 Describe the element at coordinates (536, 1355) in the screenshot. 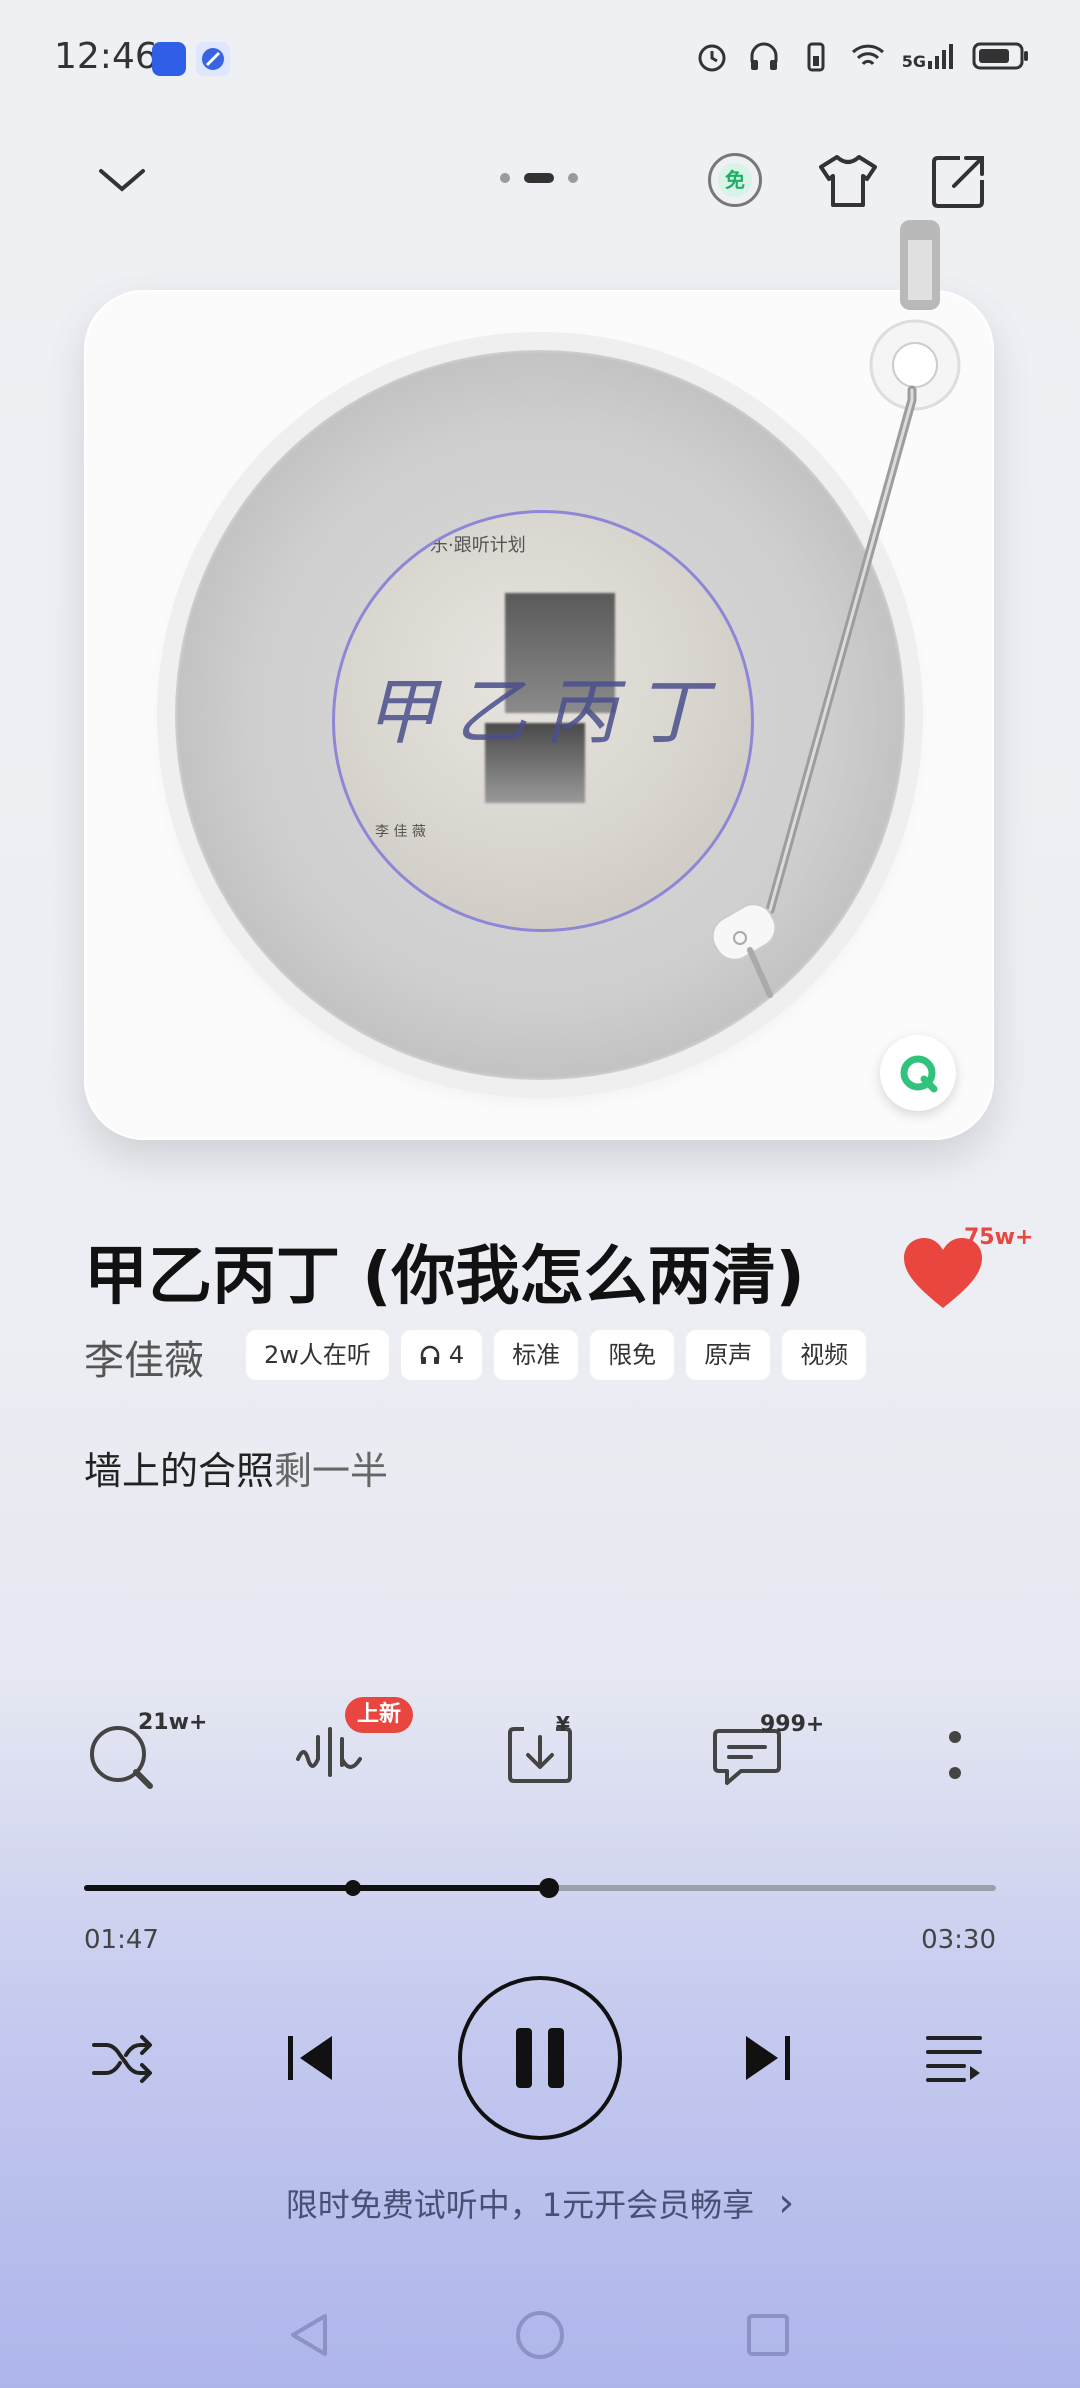

I see `quality-tag: 标准` at that location.